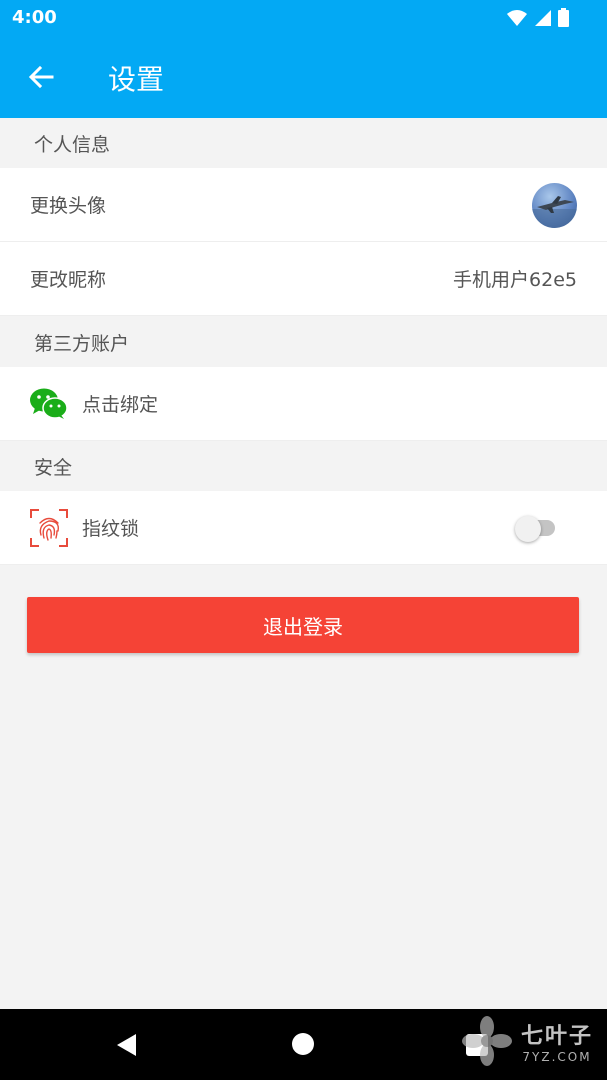 Image resolution: width=607 pixels, height=1080 pixels. I want to click on signal-icon, so click(543, 17).